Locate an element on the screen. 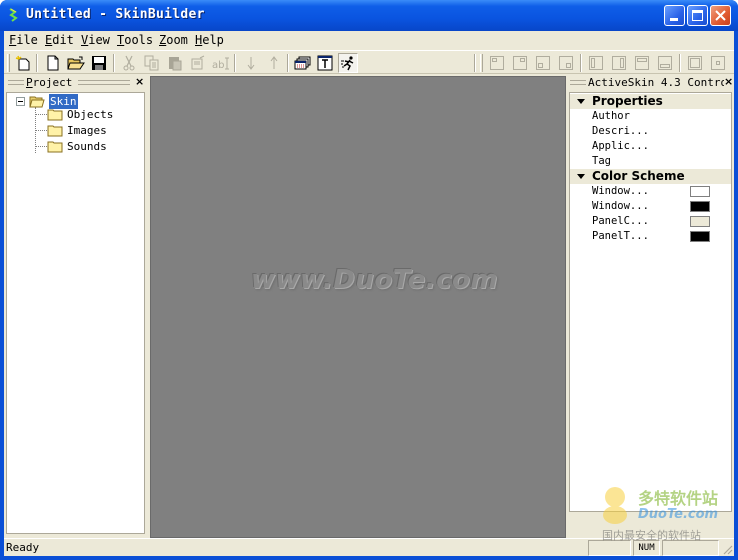 The height and width of the screenshot is (560, 738). menu-bar: File Edit View Tools Zoom Help is located at coordinates (369, 40).